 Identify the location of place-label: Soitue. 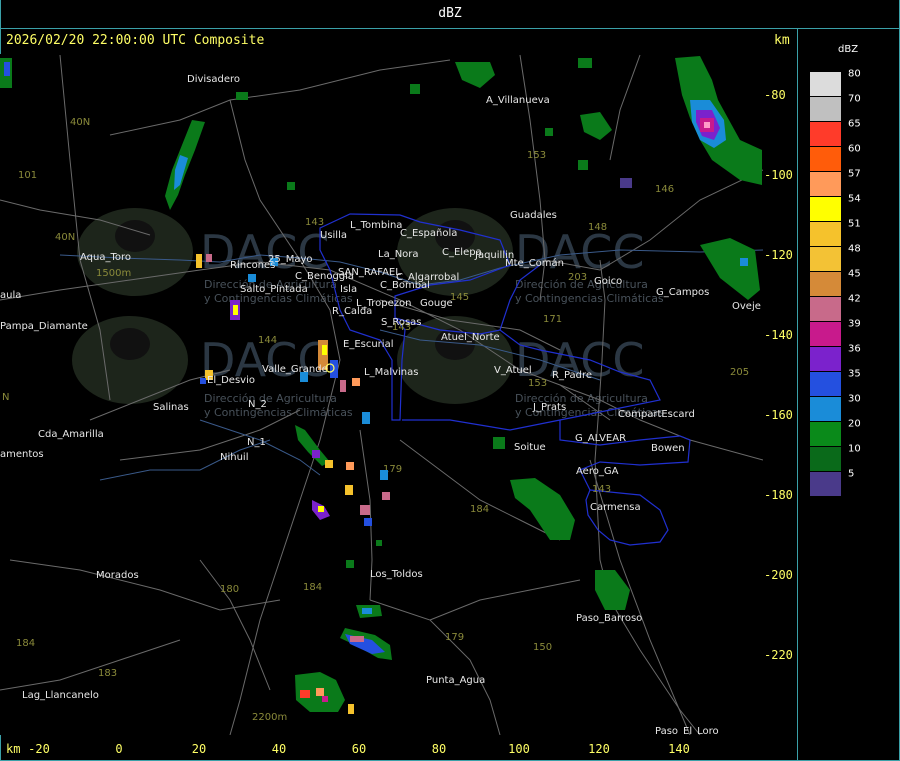
(530, 447).